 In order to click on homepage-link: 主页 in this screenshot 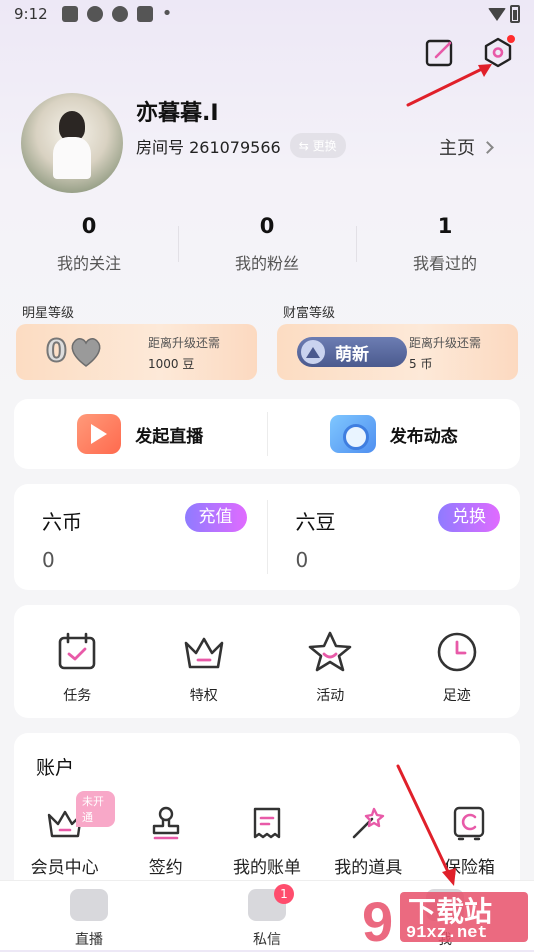, I will do `click(466, 147)`.